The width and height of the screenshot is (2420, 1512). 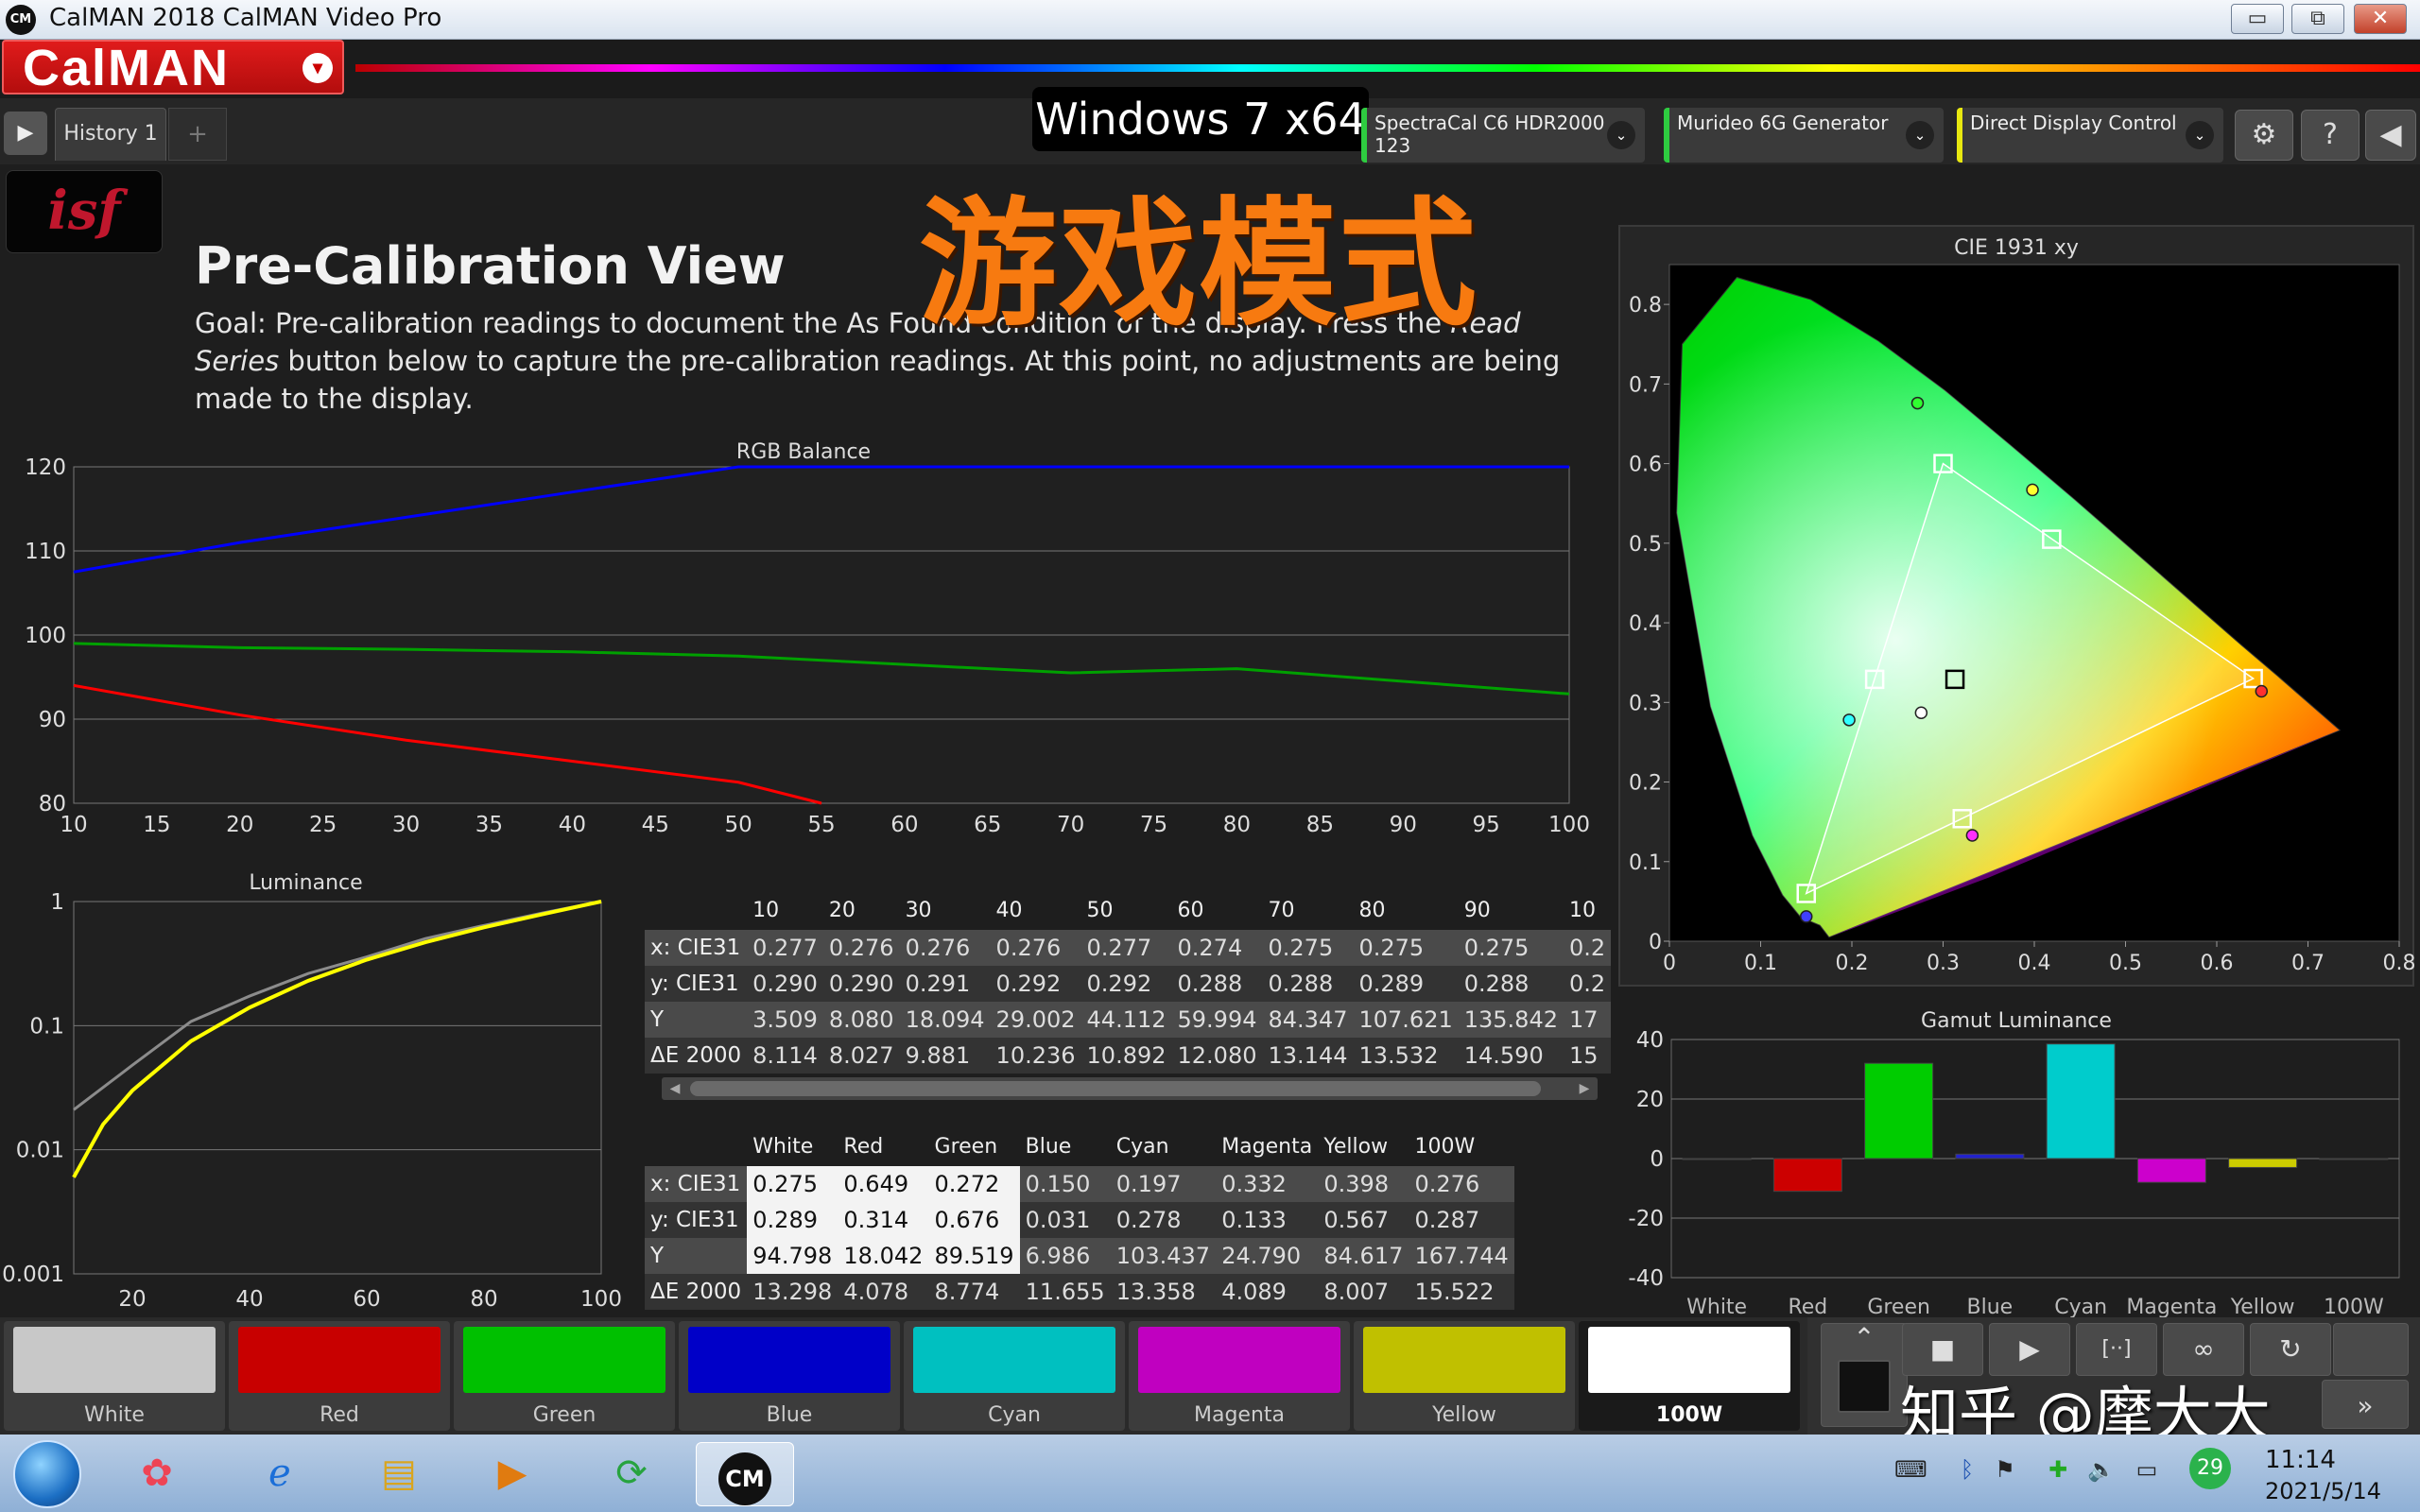 What do you see at coordinates (1406, 1020) in the screenshot?
I see `table-cell: 107.621` at bounding box center [1406, 1020].